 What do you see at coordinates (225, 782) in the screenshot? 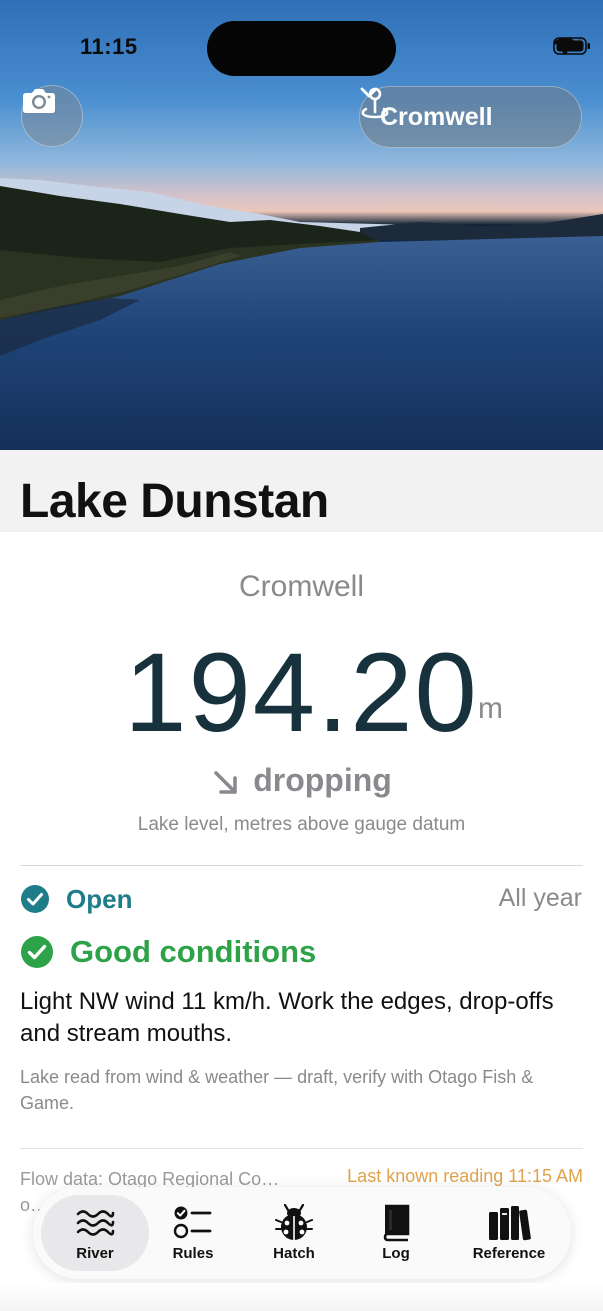
I see `arrow-down-right-icon` at bounding box center [225, 782].